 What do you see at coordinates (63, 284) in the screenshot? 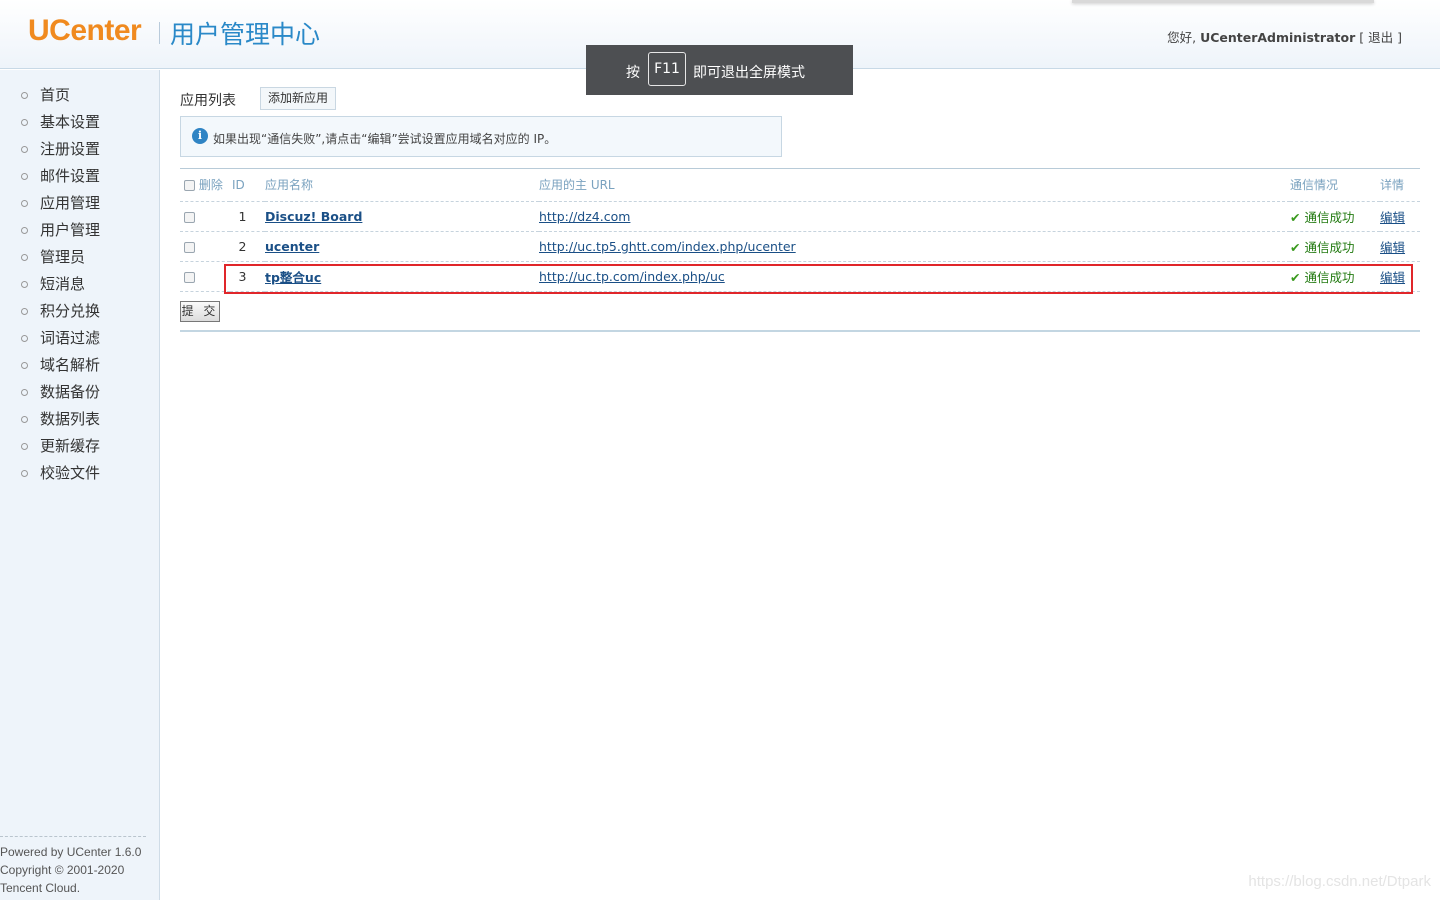
I see `sidebar-item-label: 短消息` at bounding box center [63, 284].